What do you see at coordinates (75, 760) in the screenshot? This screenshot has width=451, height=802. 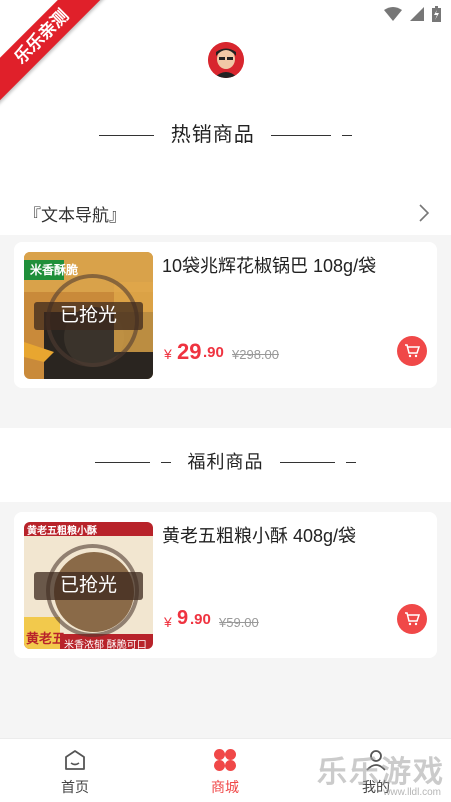 I see `home-icon` at bounding box center [75, 760].